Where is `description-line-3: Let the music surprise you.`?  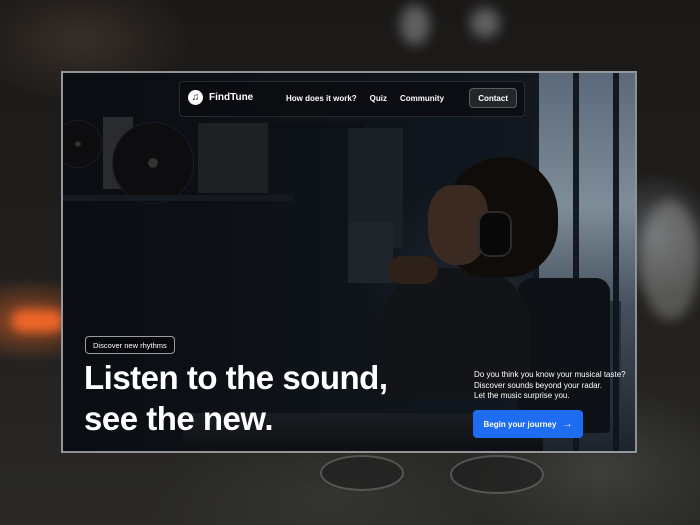 description-line-3: Let the music surprise you. is located at coordinates (522, 395).